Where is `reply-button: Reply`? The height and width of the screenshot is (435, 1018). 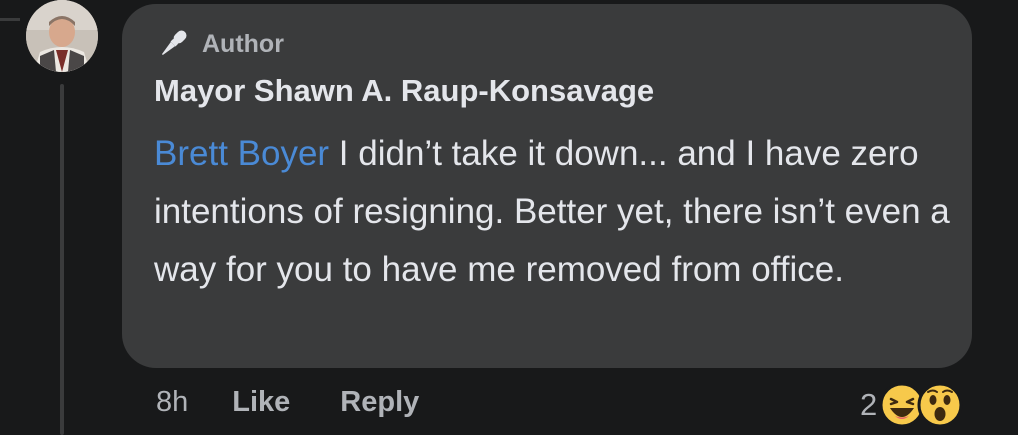
reply-button: Reply is located at coordinates (379, 402).